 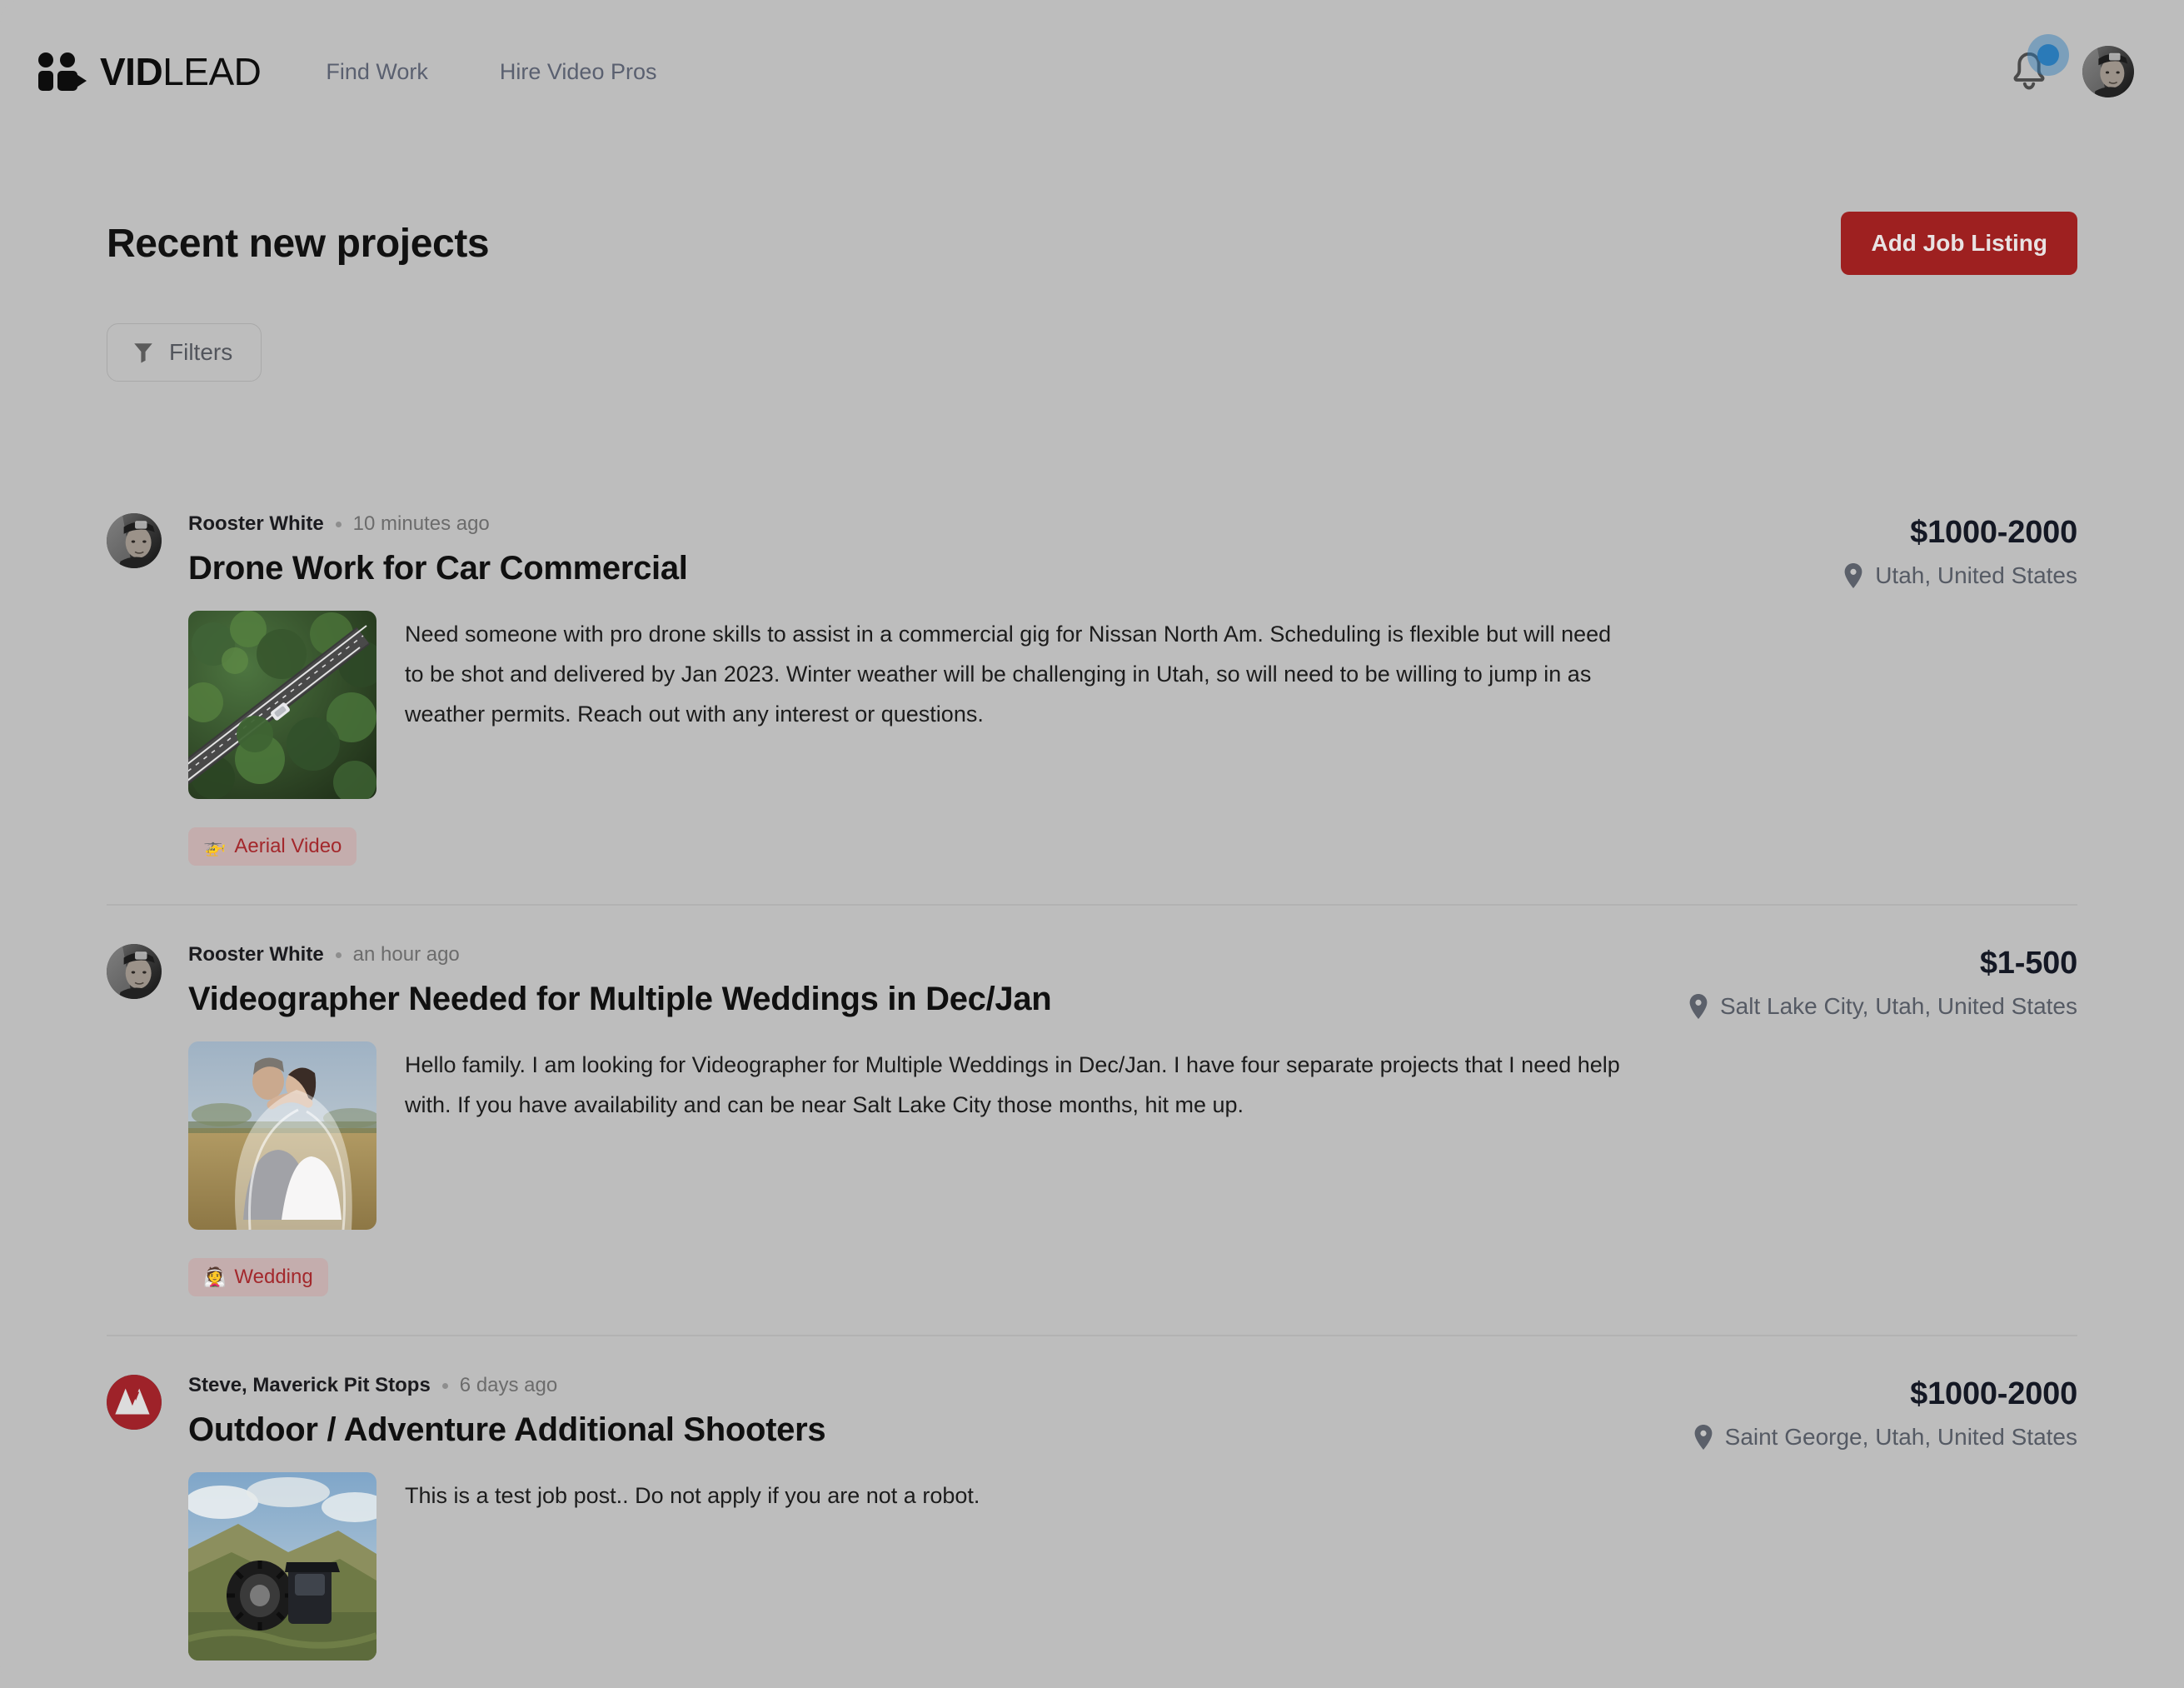 What do you see at coordinates (916, 955) in the screenshot?
I see `listing-meta: Rooster White an hour ago` at bounding box center [916, 955].